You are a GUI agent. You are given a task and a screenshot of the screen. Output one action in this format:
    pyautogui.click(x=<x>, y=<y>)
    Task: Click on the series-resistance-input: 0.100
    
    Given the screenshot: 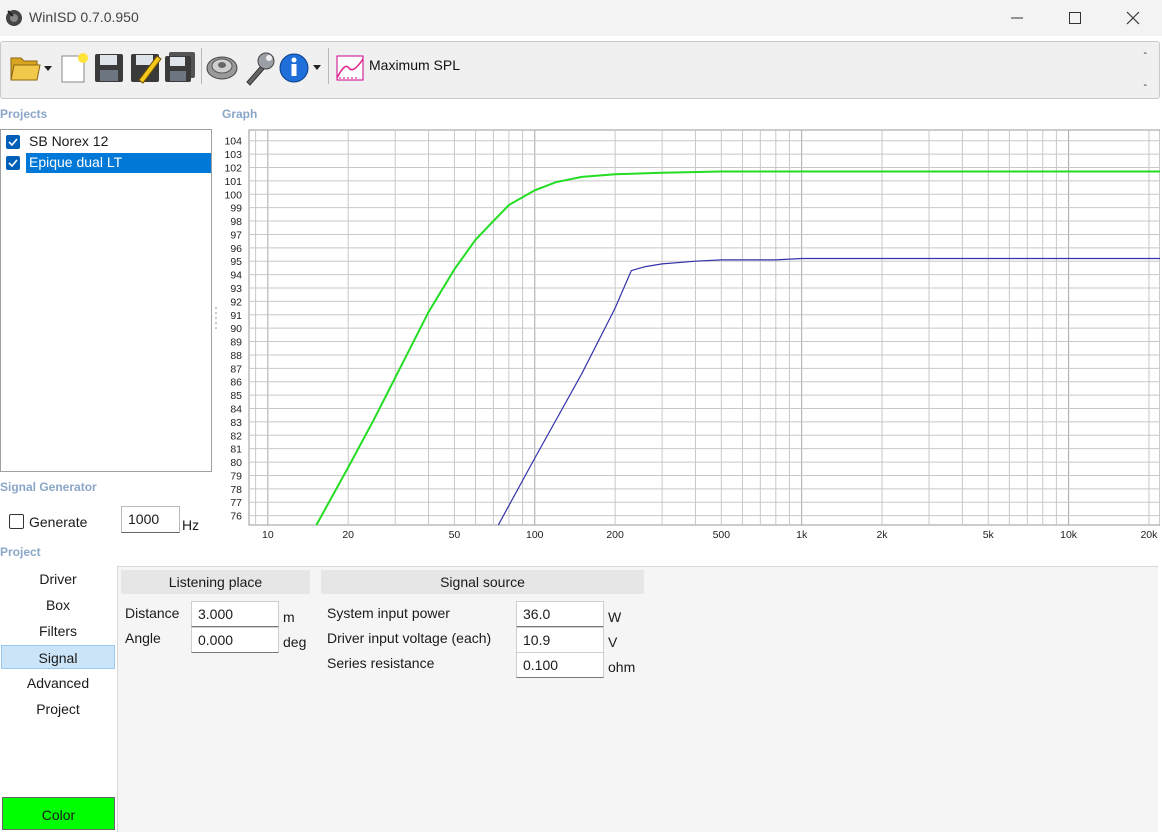 What is the action you would take?
    pyautogui.click(x=560, y=665)
    